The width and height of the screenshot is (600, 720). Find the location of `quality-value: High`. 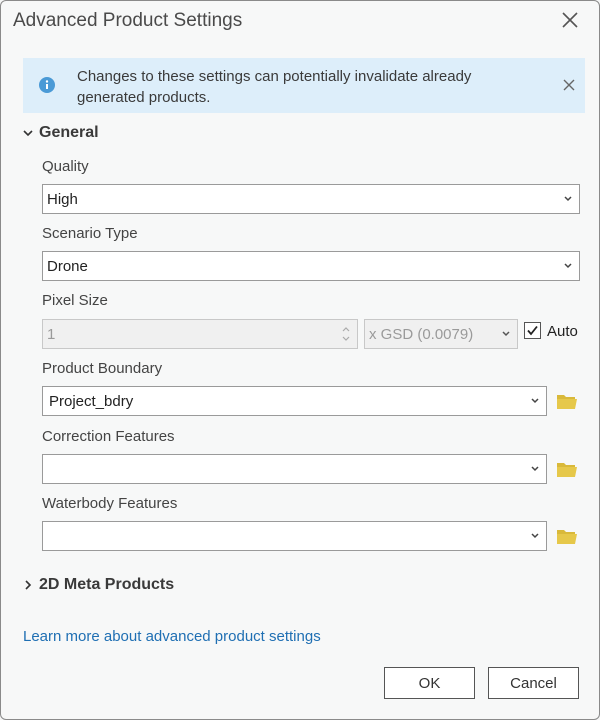

quality-value: High is located at coordinates (62, 199).